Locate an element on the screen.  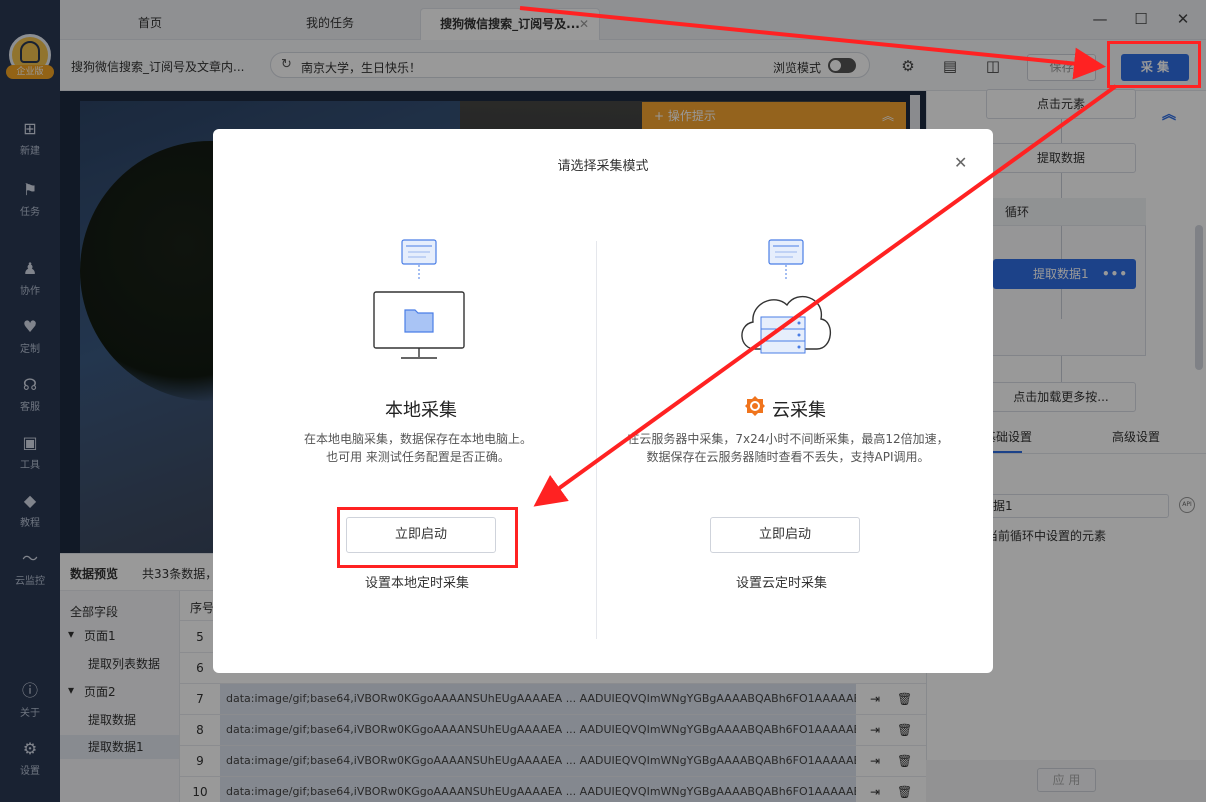
desc-line: 数据保存在云服务器随时查看不丢失，支持API调用。 is located at coordinates (788, 457).